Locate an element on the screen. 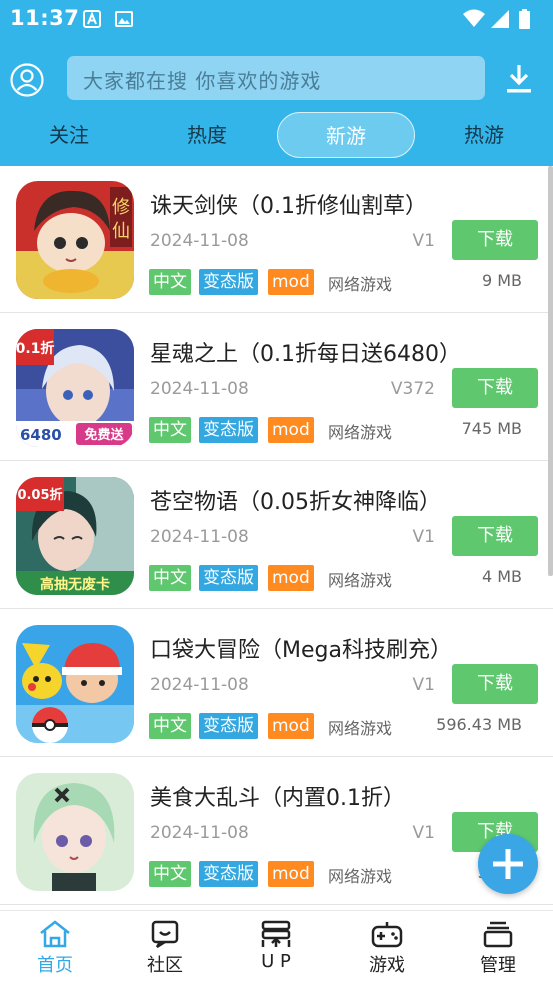  notification-image-icon is located at coordinates (124, 19).